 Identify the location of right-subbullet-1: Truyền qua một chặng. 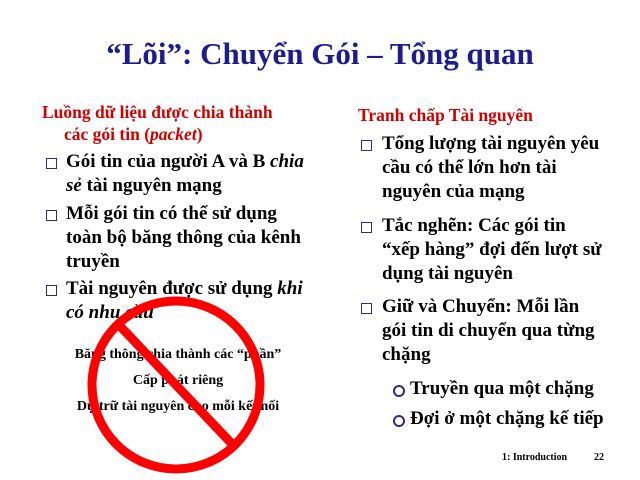
(502, 388).